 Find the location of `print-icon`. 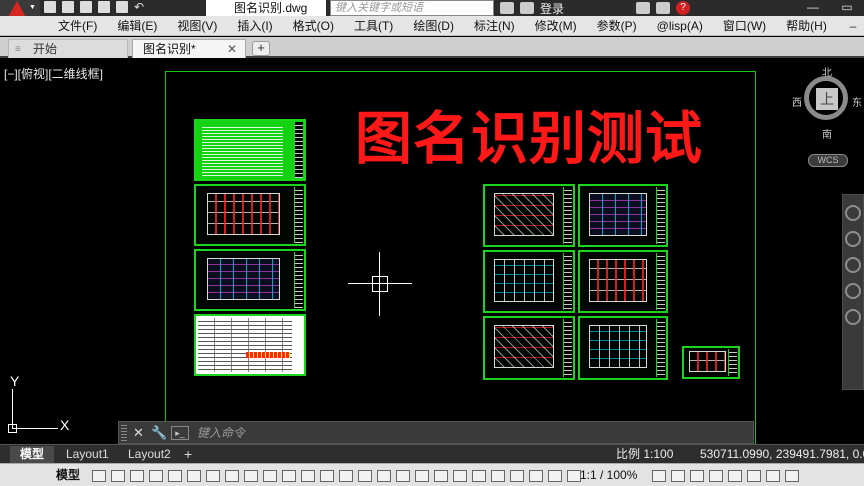

print-icon is located at coordinates (122, 7).